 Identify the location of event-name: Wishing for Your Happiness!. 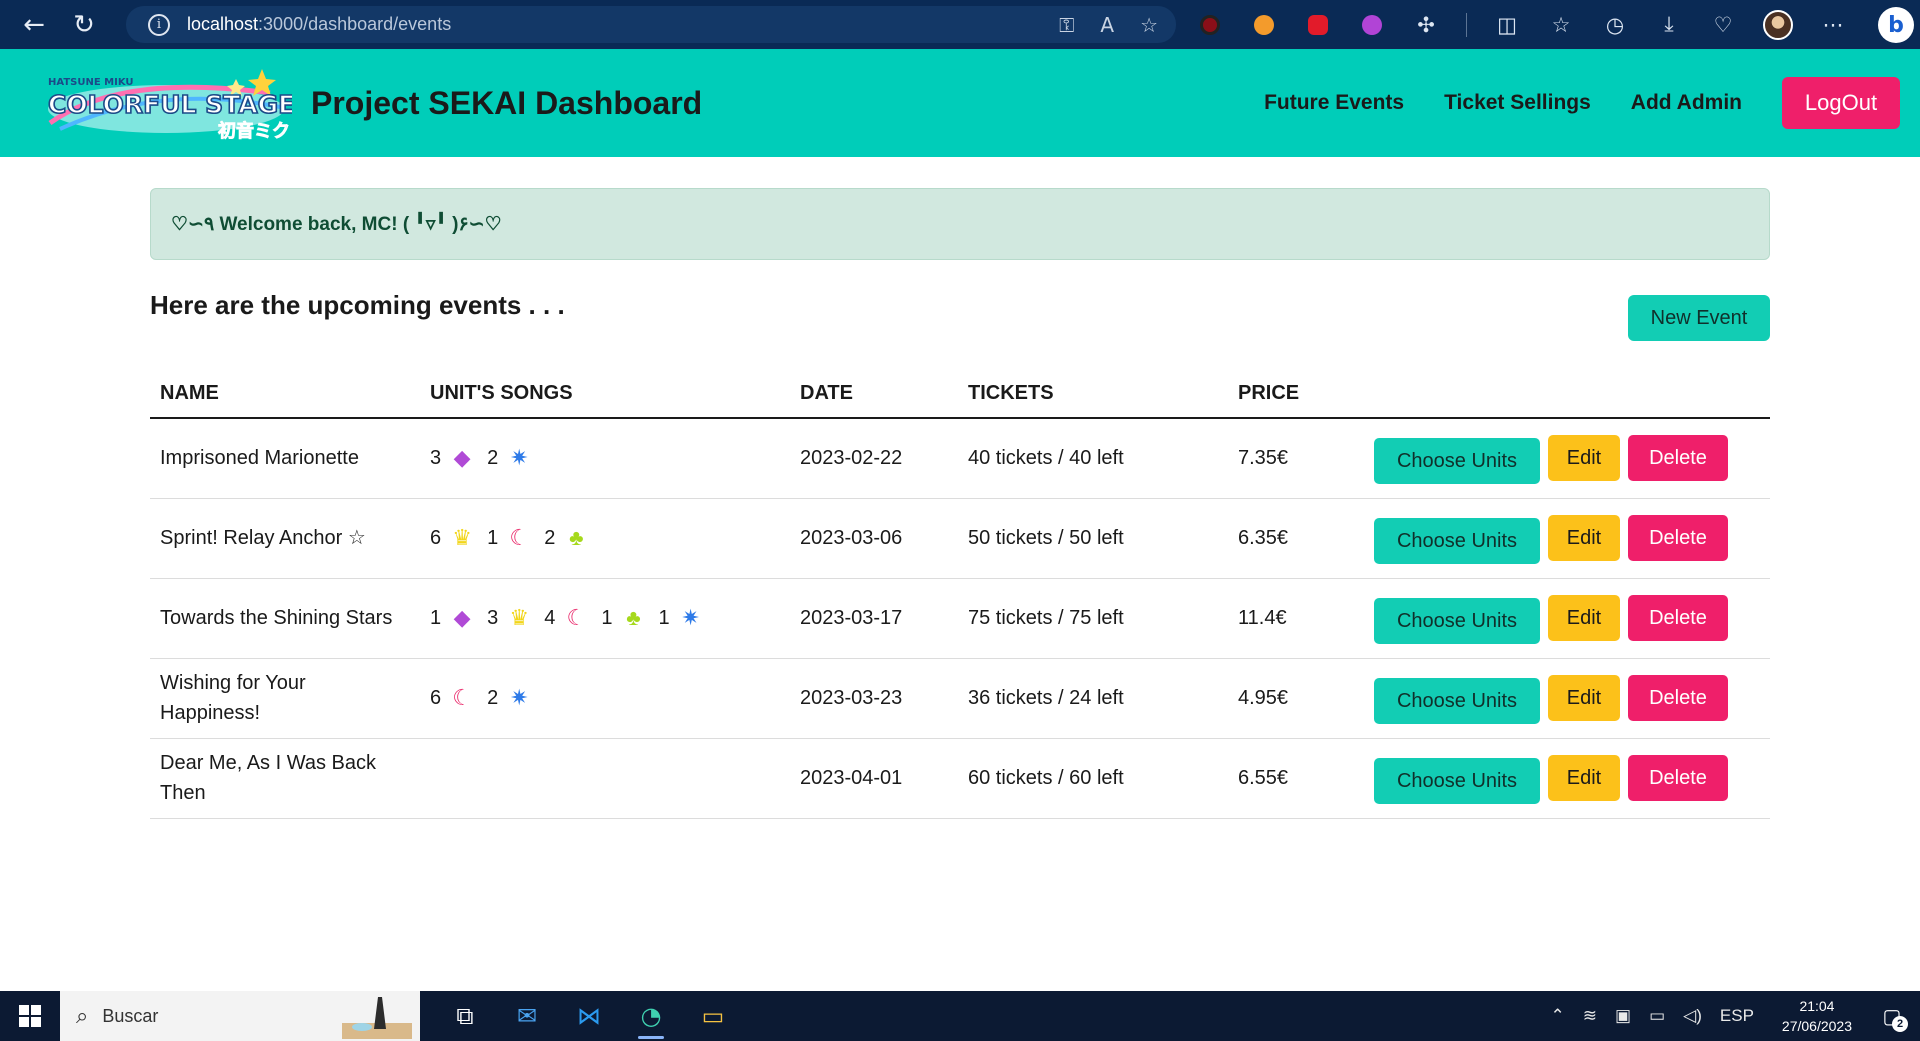
(285, 698).